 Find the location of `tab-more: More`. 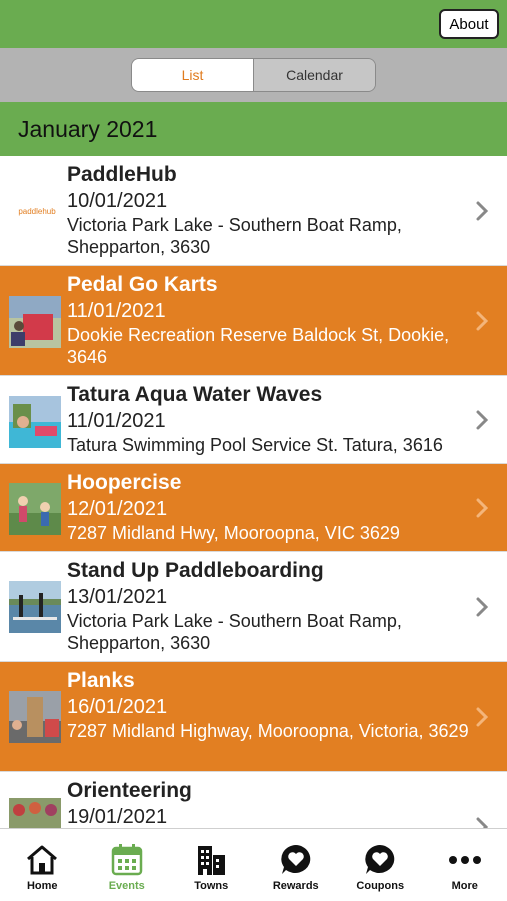

tab-more: More is located at coordinates (465, 865).